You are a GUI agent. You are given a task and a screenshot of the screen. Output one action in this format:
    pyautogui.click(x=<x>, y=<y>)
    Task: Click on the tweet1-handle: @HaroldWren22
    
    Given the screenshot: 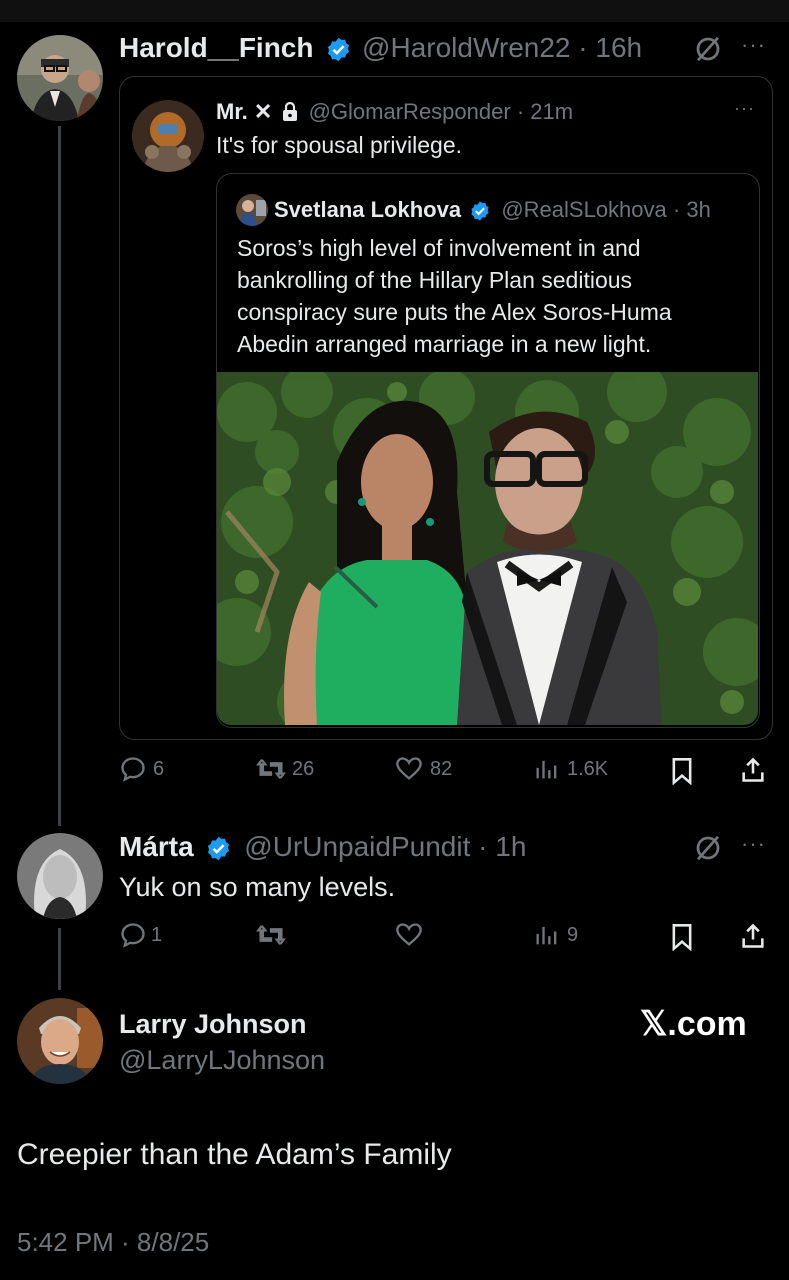 What is the action you would take?
    pyautogui.click(x=466, y=47)
    